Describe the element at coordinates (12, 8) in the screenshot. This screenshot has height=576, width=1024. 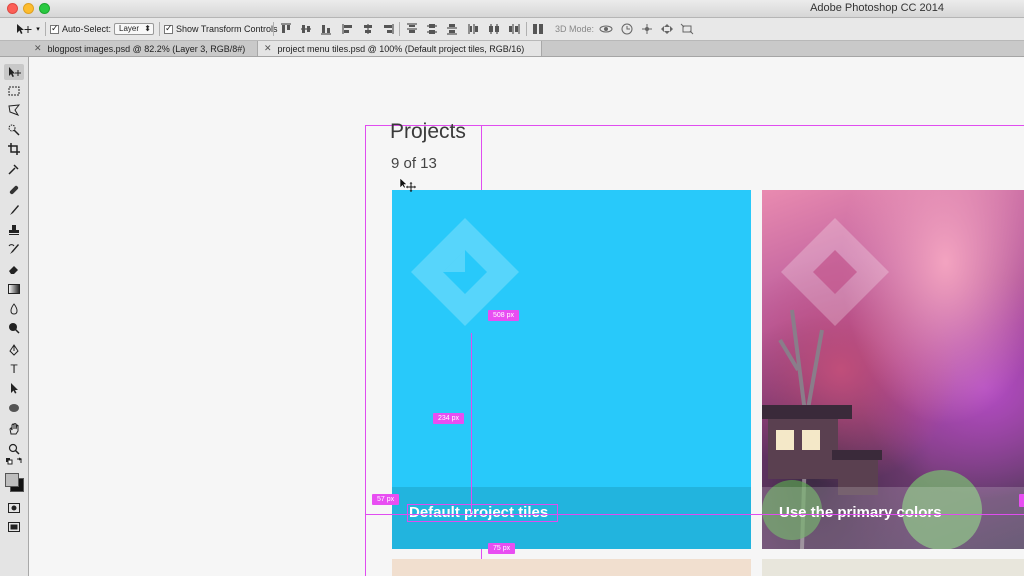
I see `close-window-button` at that location.